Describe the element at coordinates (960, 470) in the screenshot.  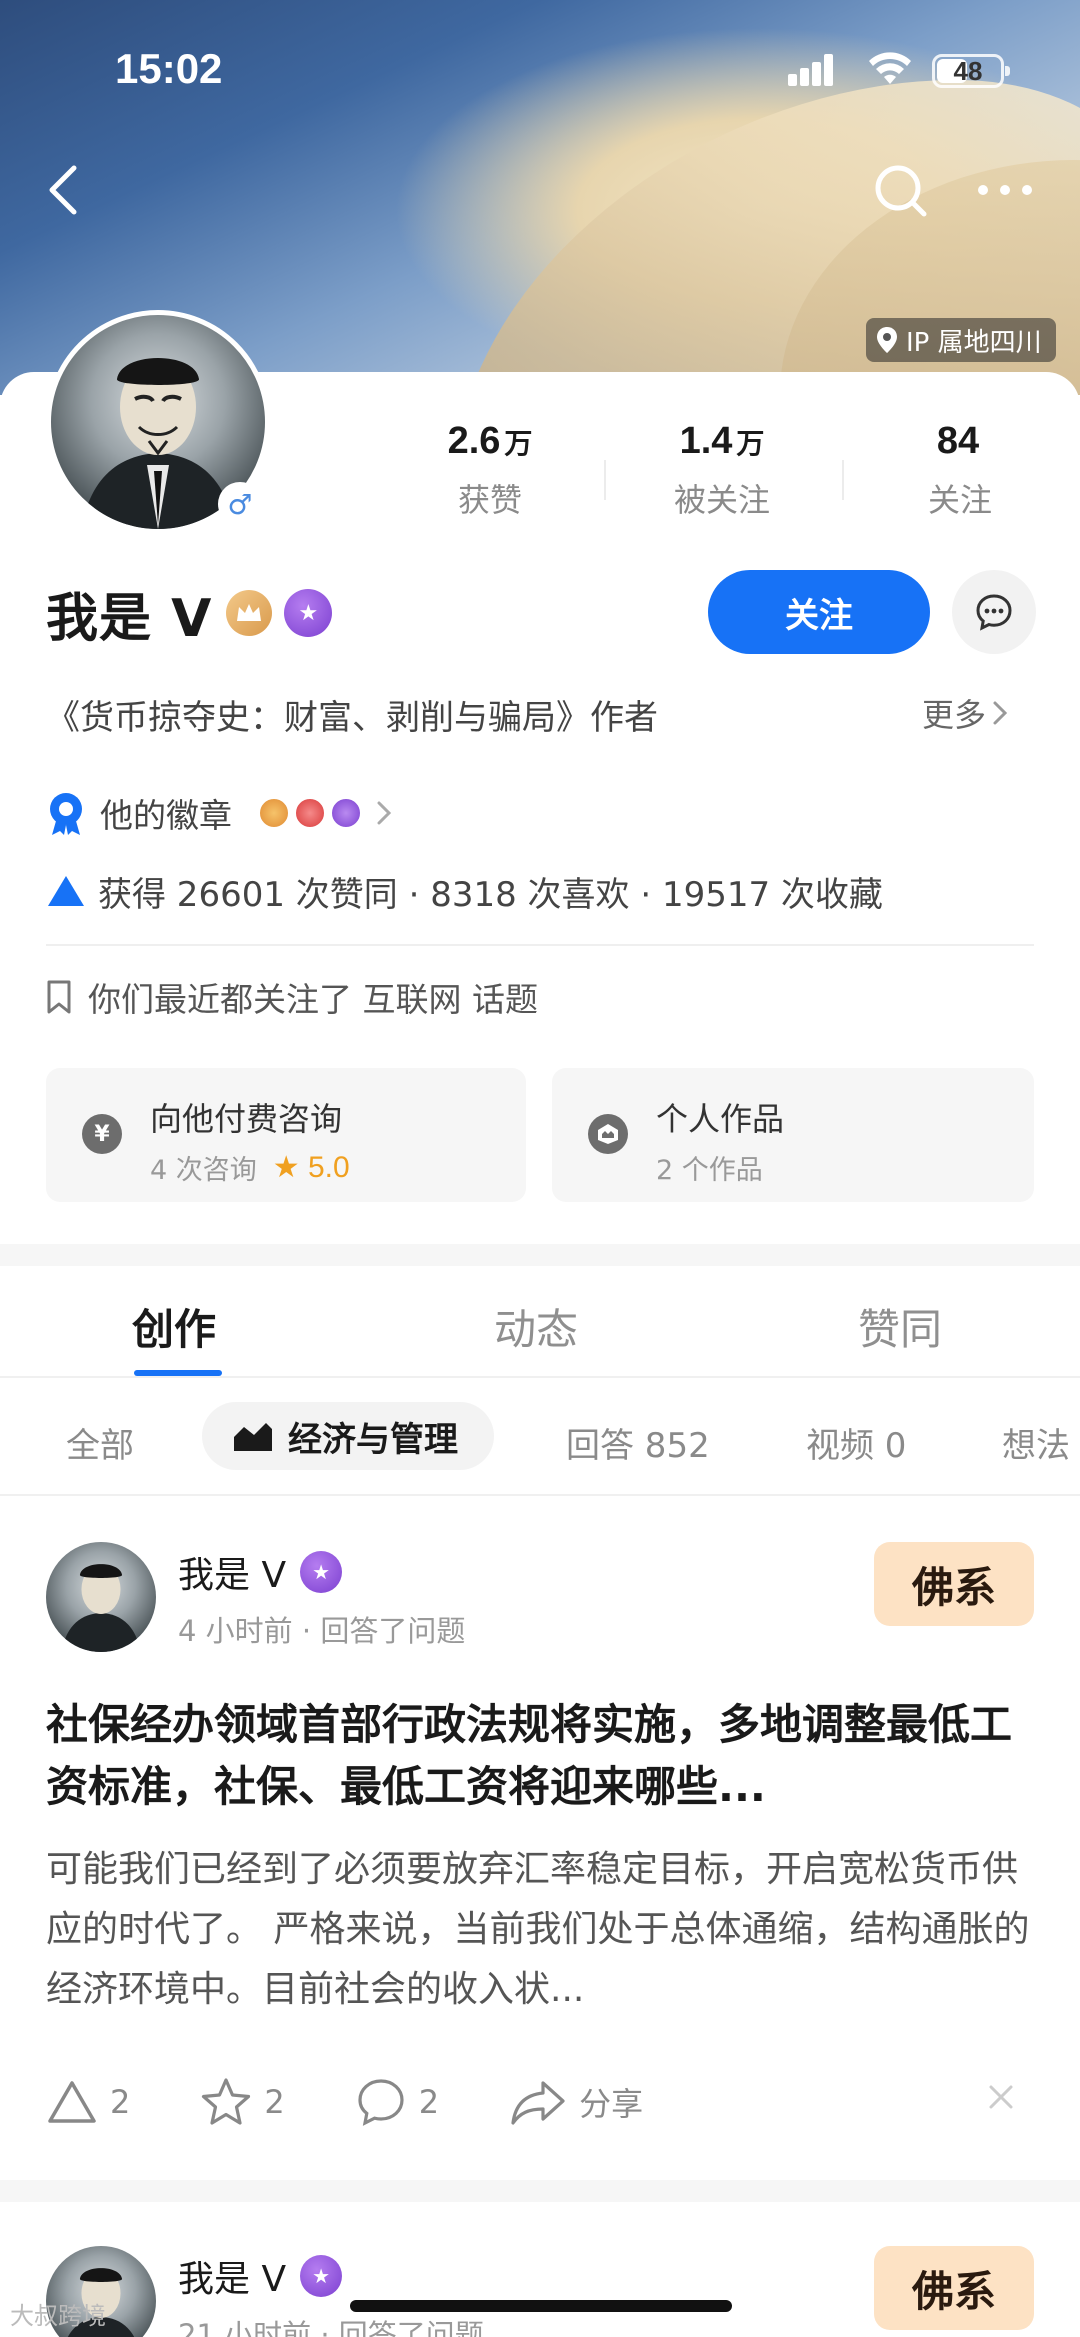
I see `stat-following: 84 关注` at that location.